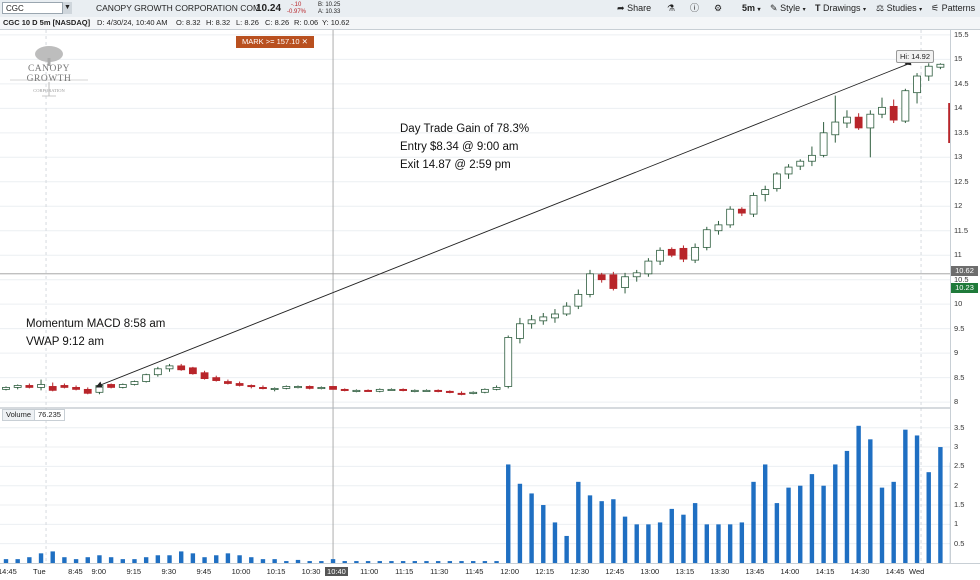  Describe the element at coordinates (860, 571) in the screenshot. I see `time-tick-label: 14:30` at that location.